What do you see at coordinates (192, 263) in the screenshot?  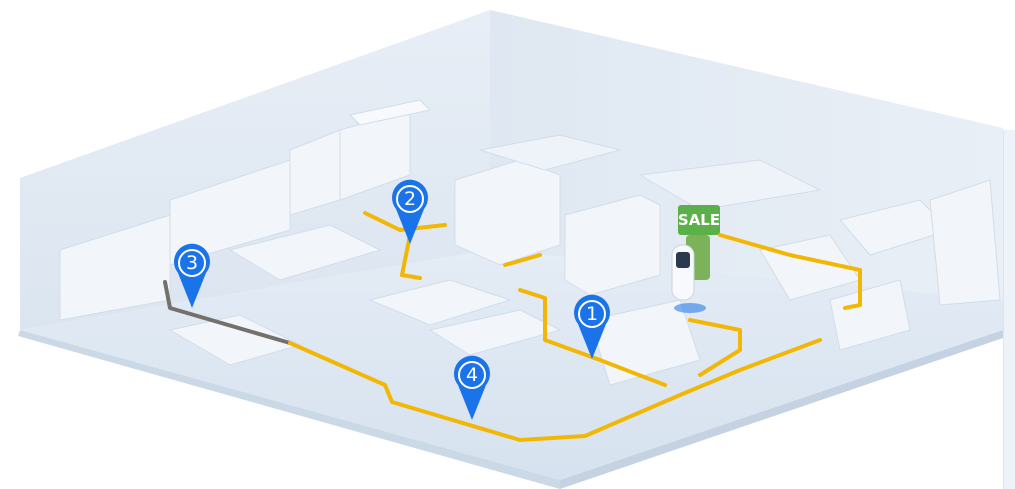 I see `pin-number-label: 3` at bounding box center [192, 263].